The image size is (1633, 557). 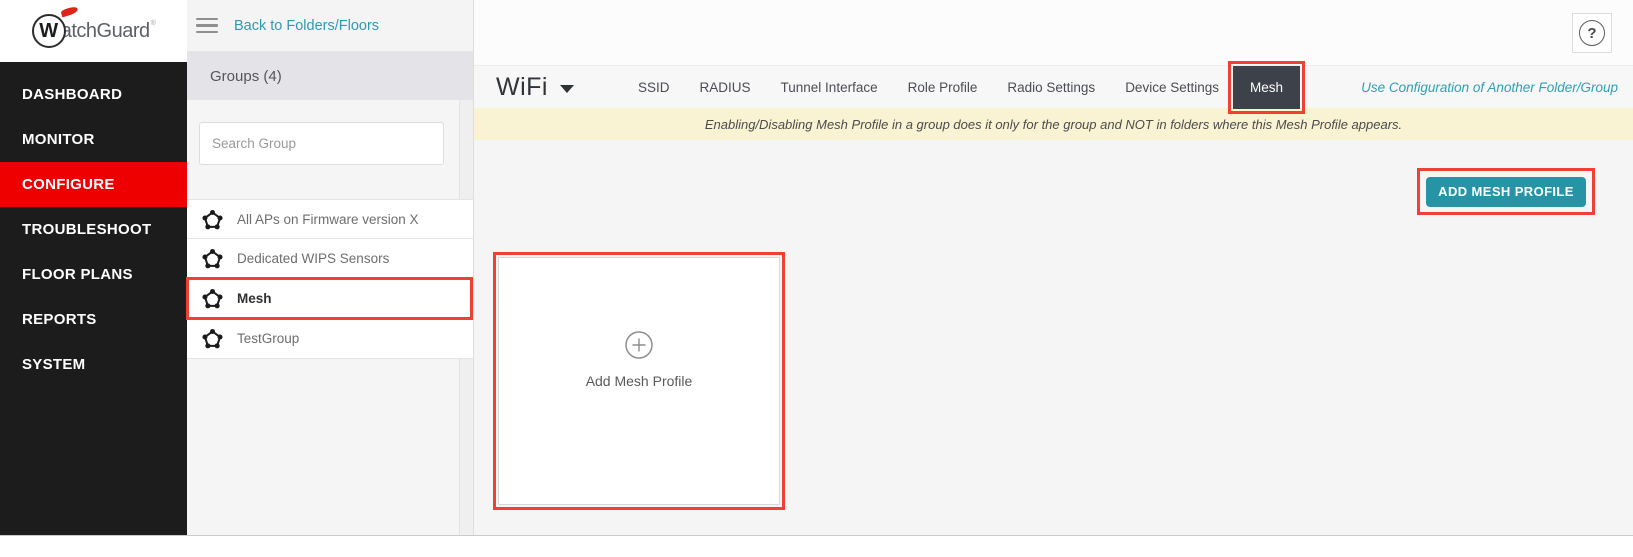 I want to click on tab-mesh: Mesh, so click(x=1266, y=87).